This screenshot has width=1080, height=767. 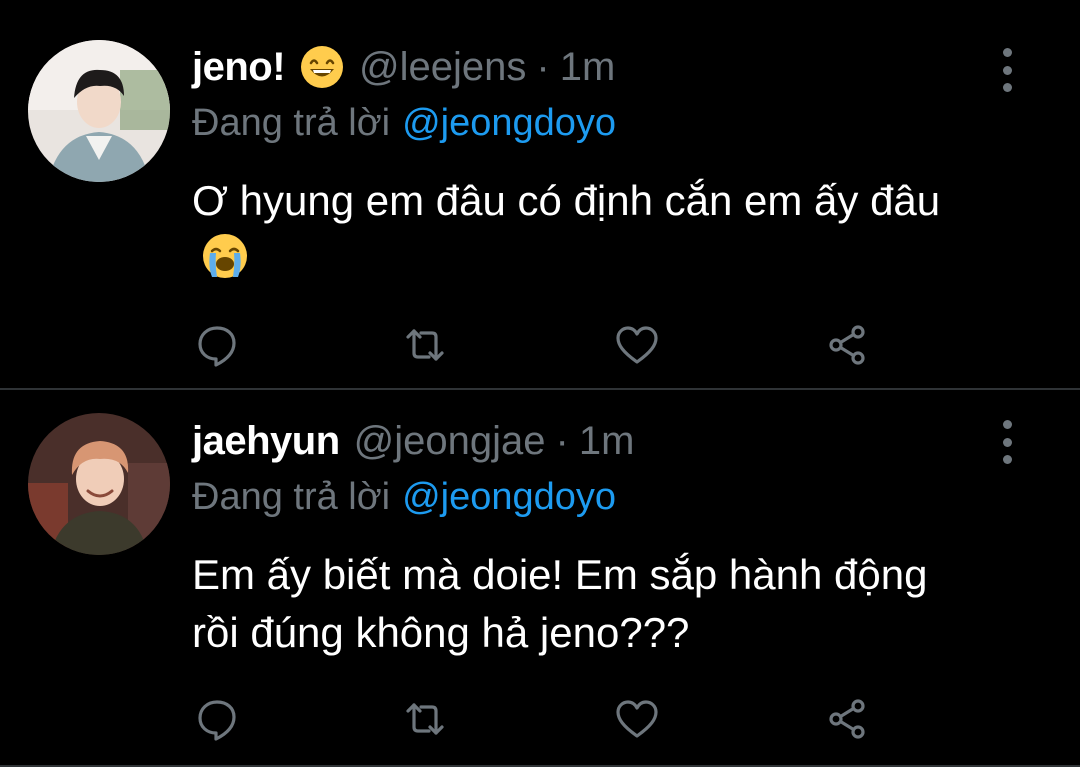 I want to click on display-name: jeno!, so click(x=239, y=67).